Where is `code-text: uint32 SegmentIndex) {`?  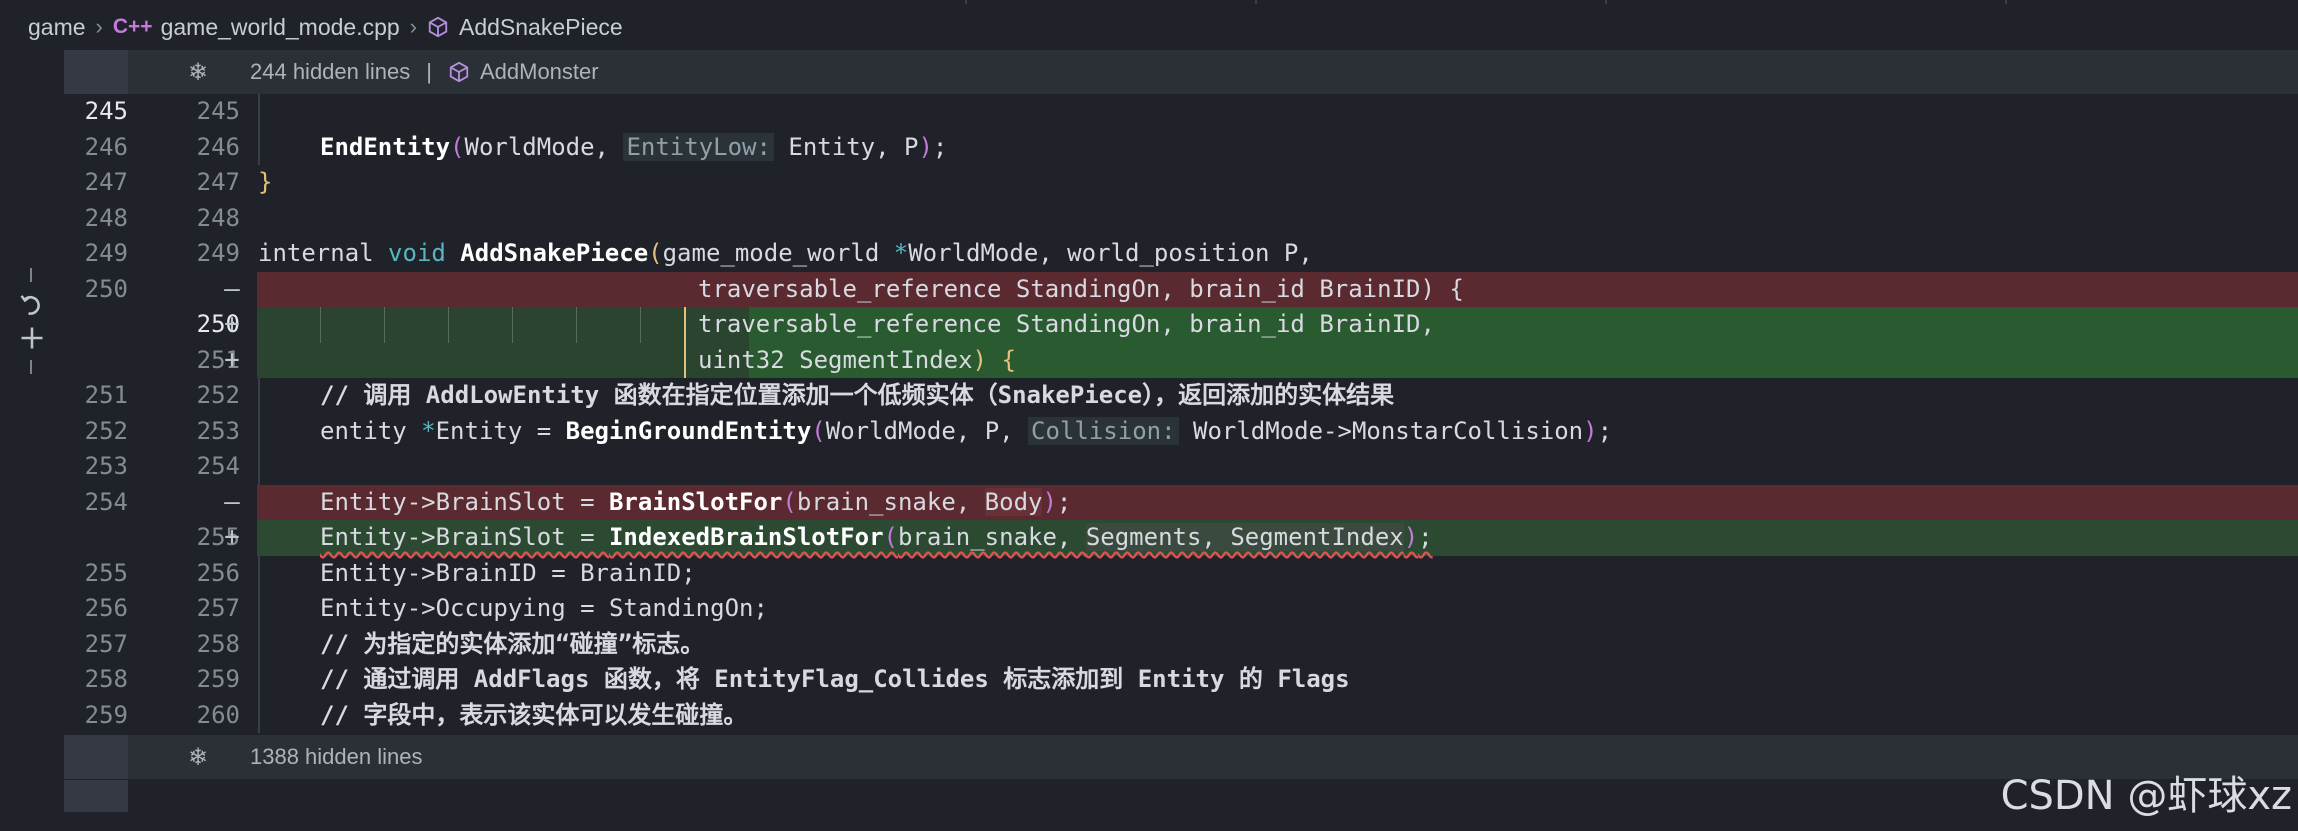
code-text: uint32 SegmentIndex) { is located at coordinates (857, 361).